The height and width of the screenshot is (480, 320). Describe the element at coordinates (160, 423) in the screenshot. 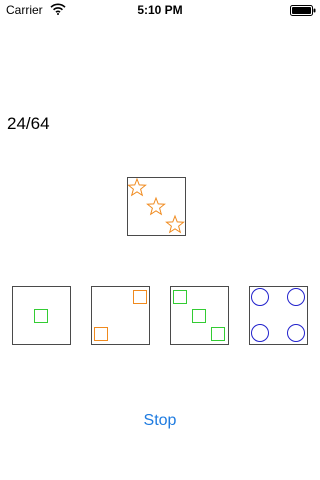

I see `stop-button: Stop` at that location.